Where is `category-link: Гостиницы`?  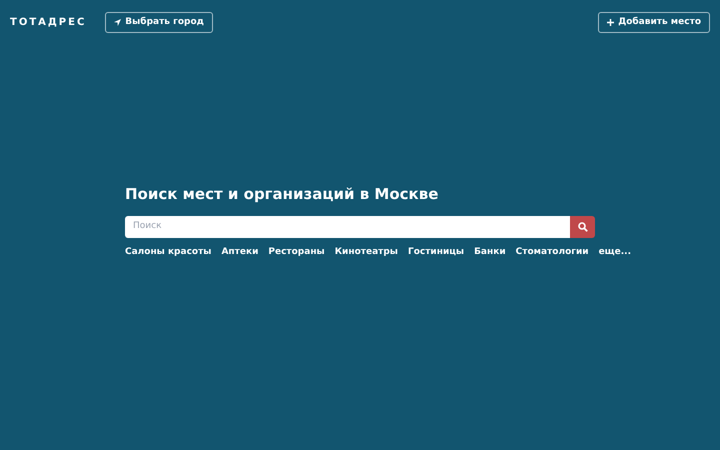 category-link: Гостиницы is located at coordinates (436, 253).